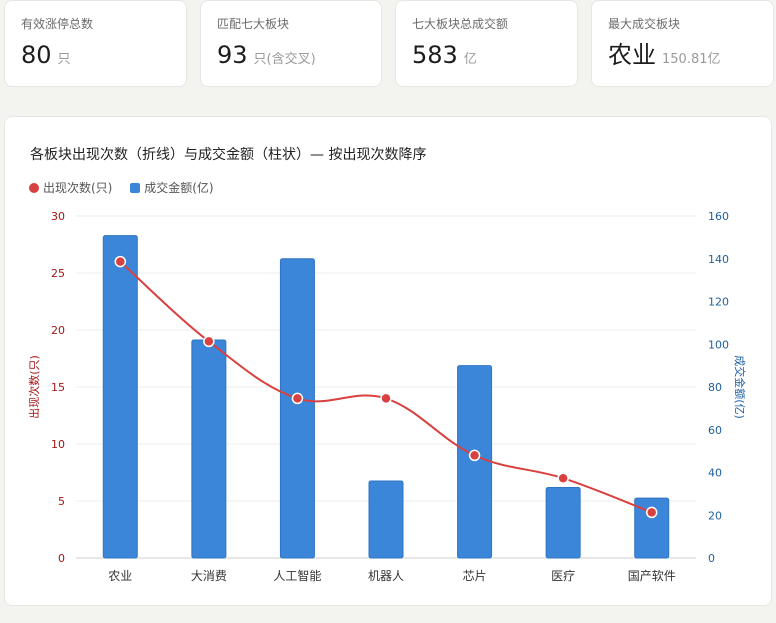  Describe the element at coordinates (209, 576) in the screenshot. I see `x-tick-label: 大消费` at that location.